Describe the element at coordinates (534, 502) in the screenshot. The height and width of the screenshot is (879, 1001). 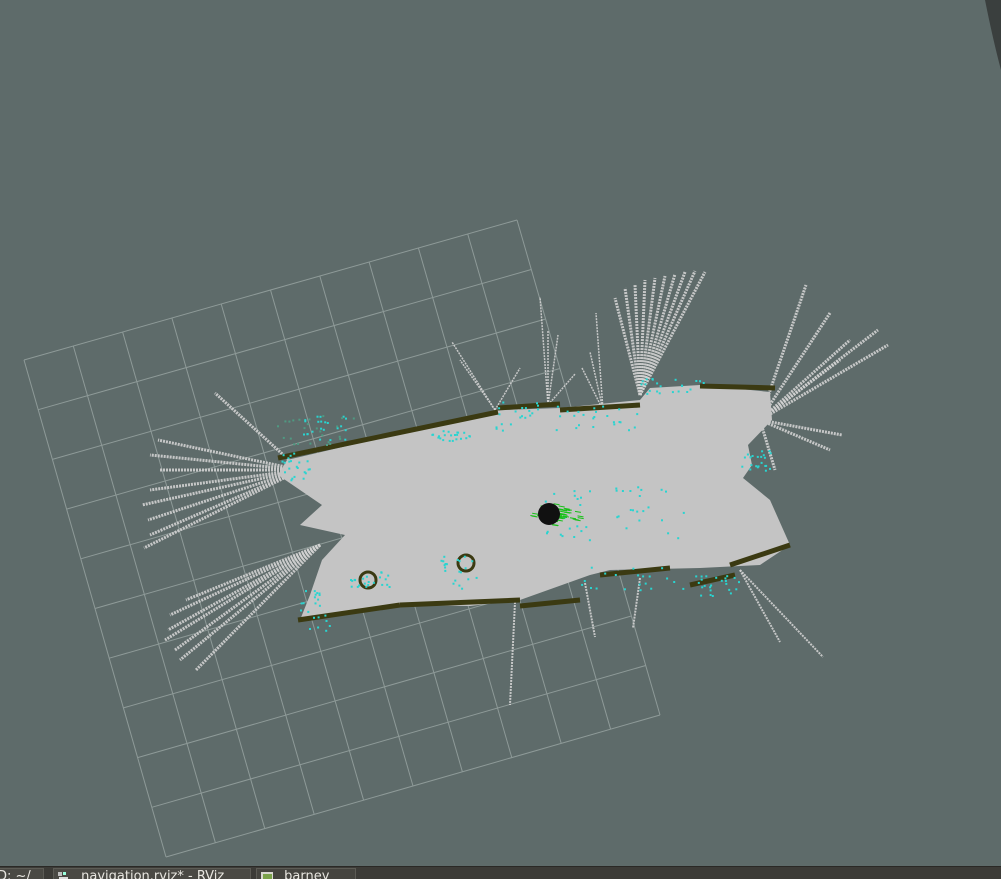
I see `occupancy-map-free-space` at that location.